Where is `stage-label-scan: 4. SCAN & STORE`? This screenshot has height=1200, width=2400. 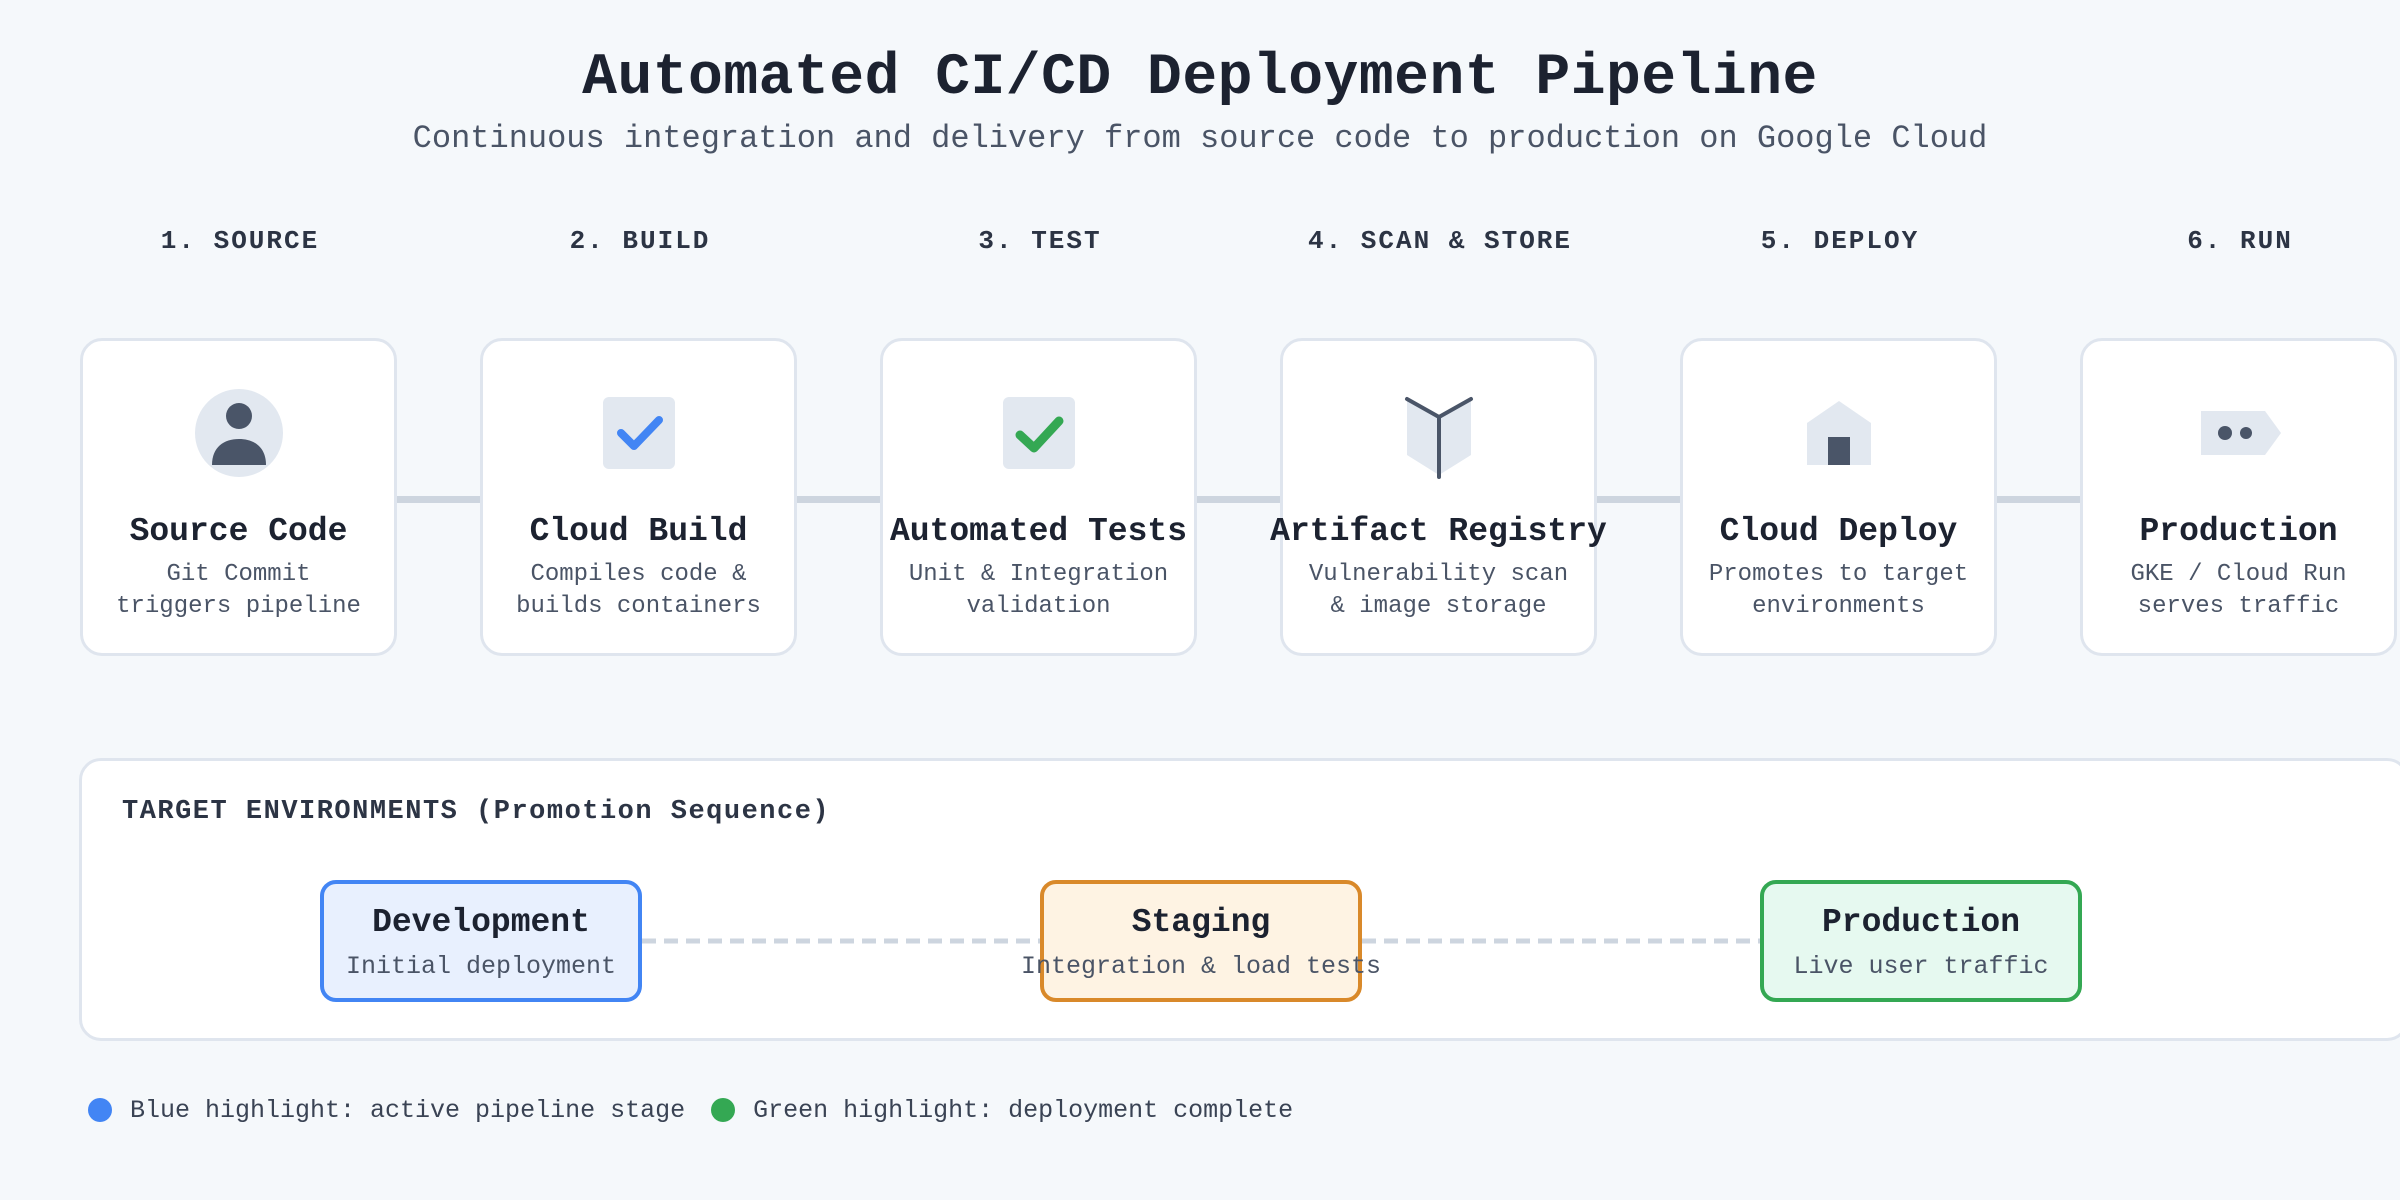
stage-label-scan: 4. SCAN & STORE is located at coordinates (1440, 241).